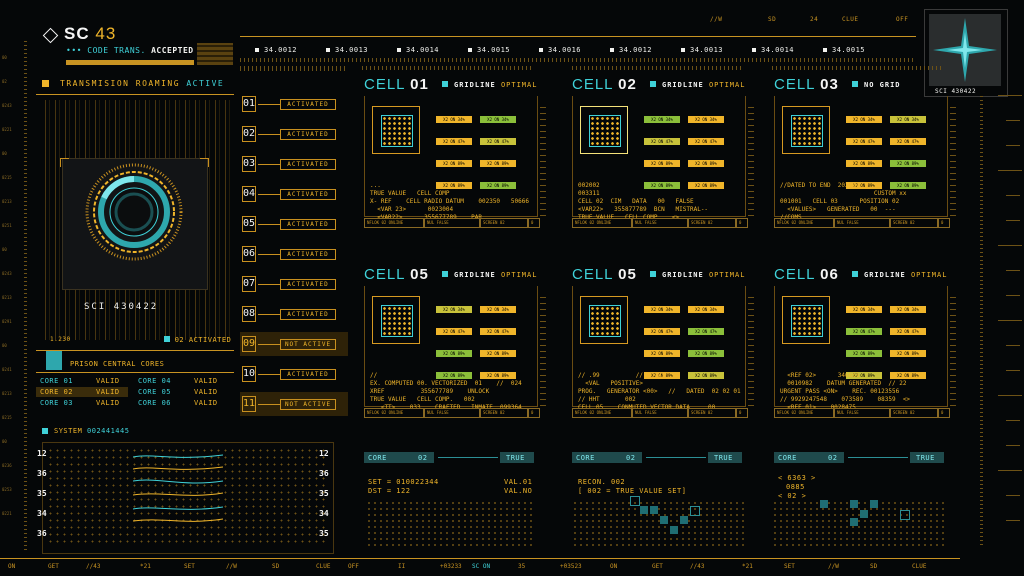 This screenshot has height=576, width=1024. Describe the element at coordinates (180, 392) in the screenshot. I see `core-row: CORE 05 VALID` at that location.